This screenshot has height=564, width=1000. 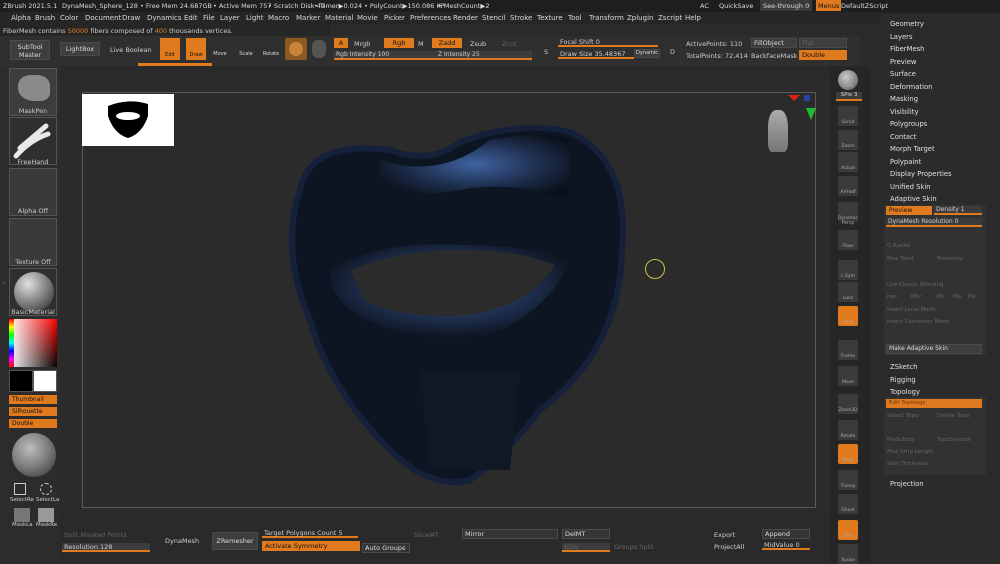 I want to click on double-sided-button: Double, so click(x=33, y=423).